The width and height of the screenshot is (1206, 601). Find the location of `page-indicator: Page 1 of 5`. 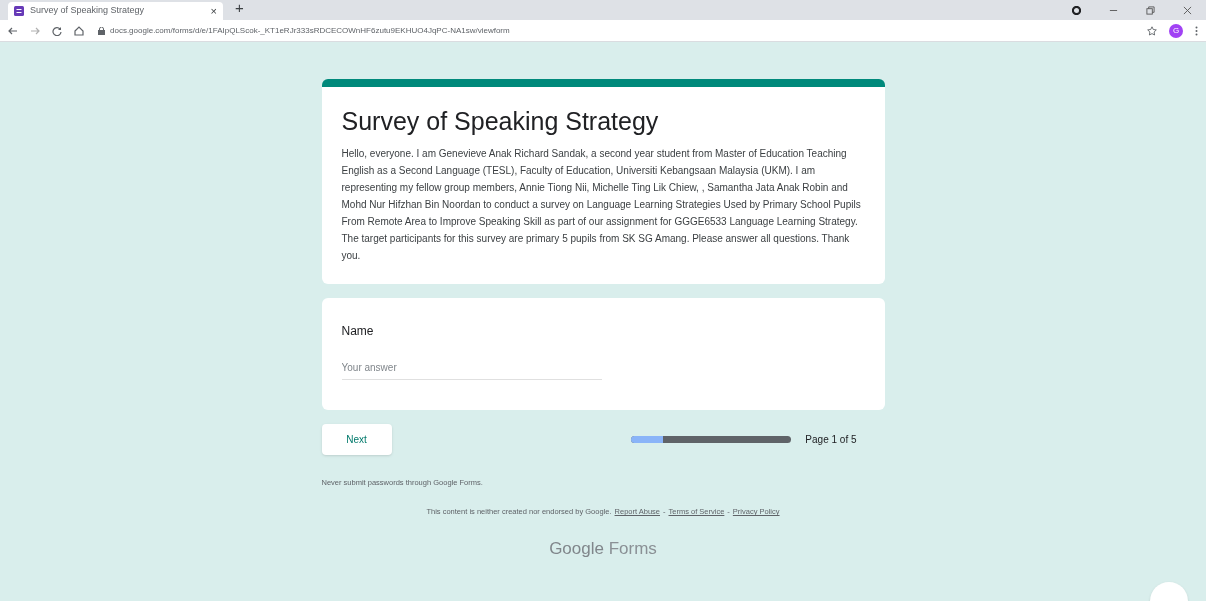

page-indicator: Page 1 of 5 is located at coordinates (831, 440).